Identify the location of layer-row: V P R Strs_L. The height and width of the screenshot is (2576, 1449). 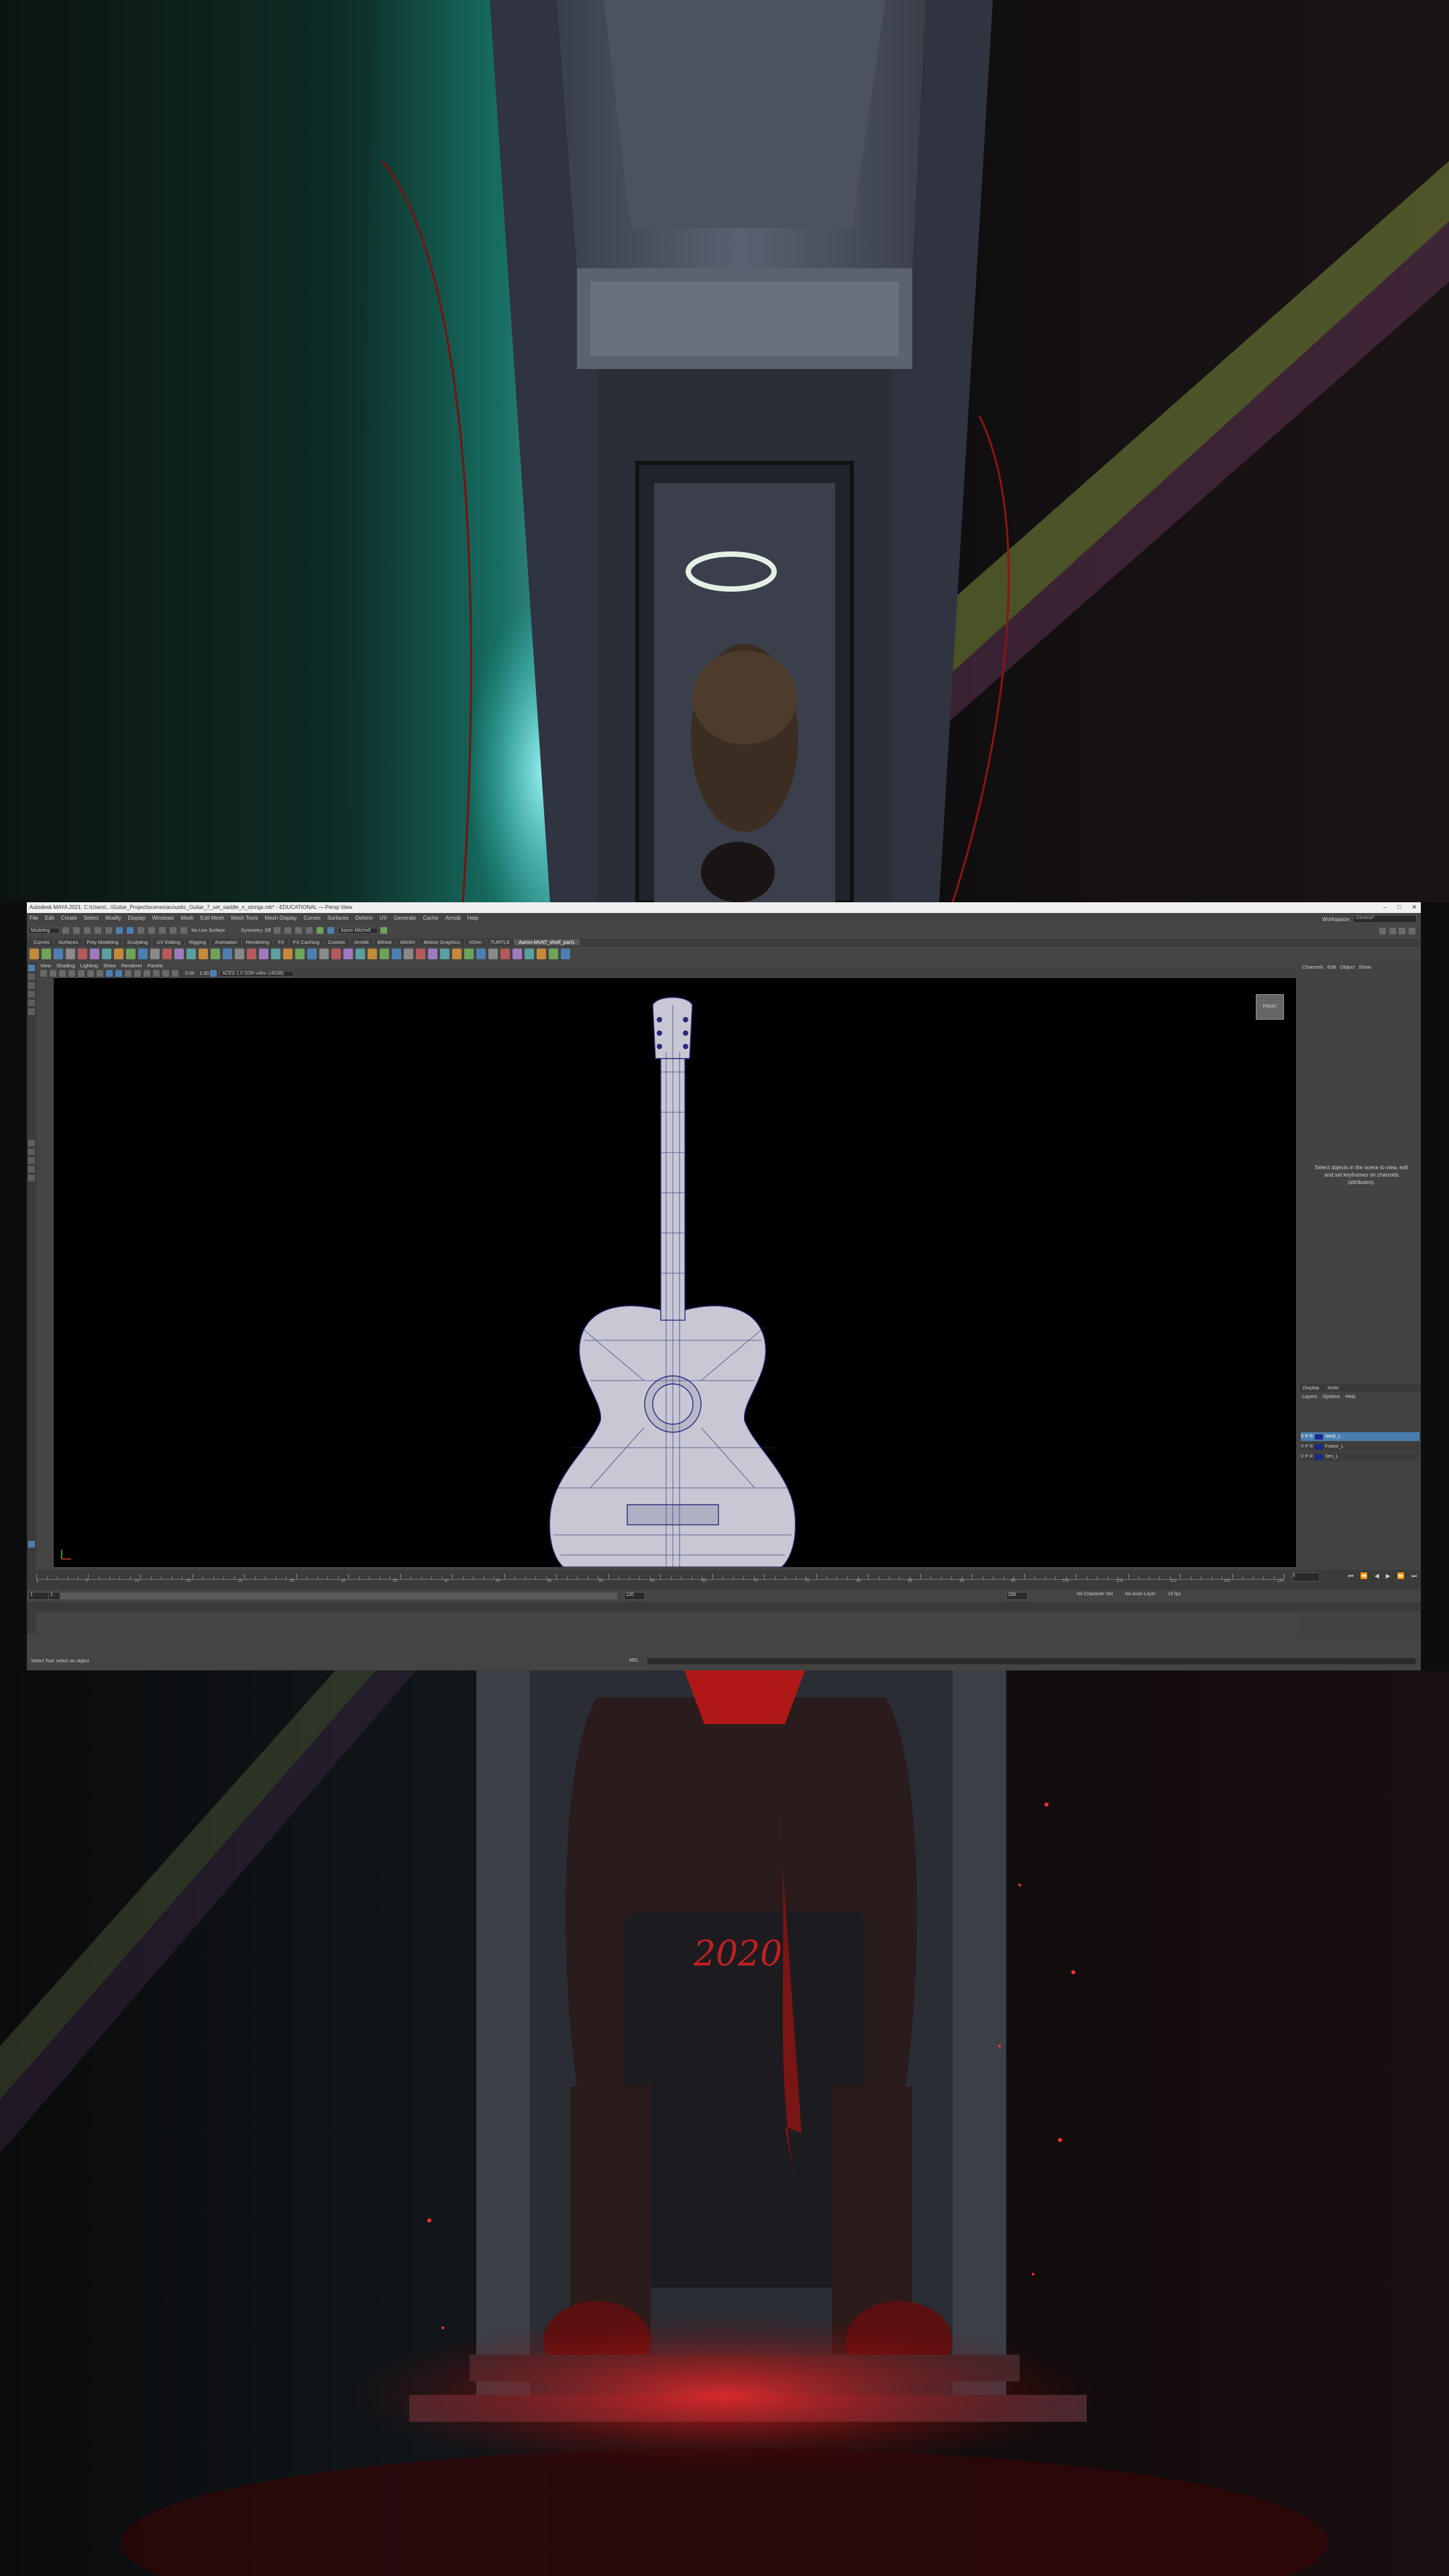
(1360, 1456).